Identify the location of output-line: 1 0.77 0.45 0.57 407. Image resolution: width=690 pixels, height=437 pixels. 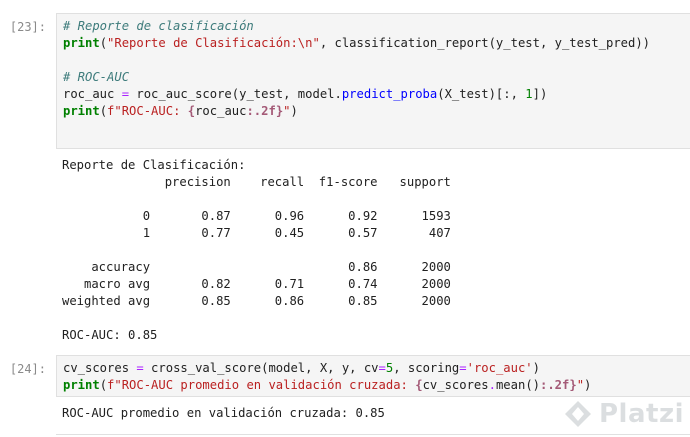
(256, 233).